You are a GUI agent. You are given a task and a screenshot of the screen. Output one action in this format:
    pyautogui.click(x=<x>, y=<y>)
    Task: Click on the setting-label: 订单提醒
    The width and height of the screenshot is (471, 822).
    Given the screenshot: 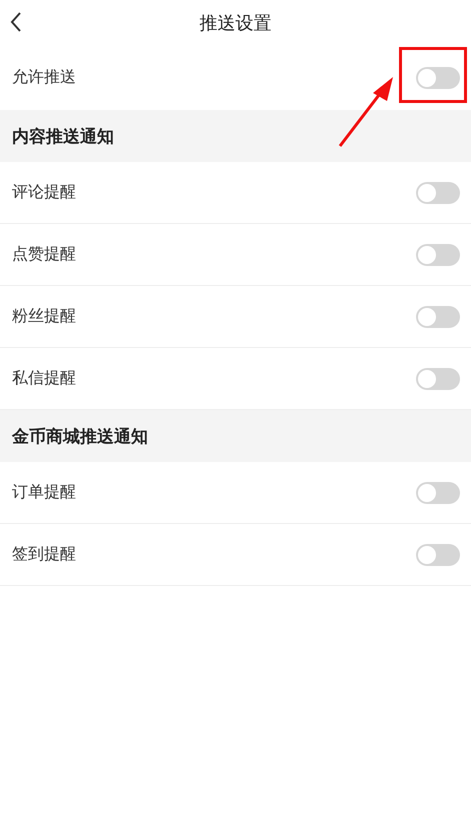 What is the action you would take?
    pyautogui.click(x=44, y=492)
    